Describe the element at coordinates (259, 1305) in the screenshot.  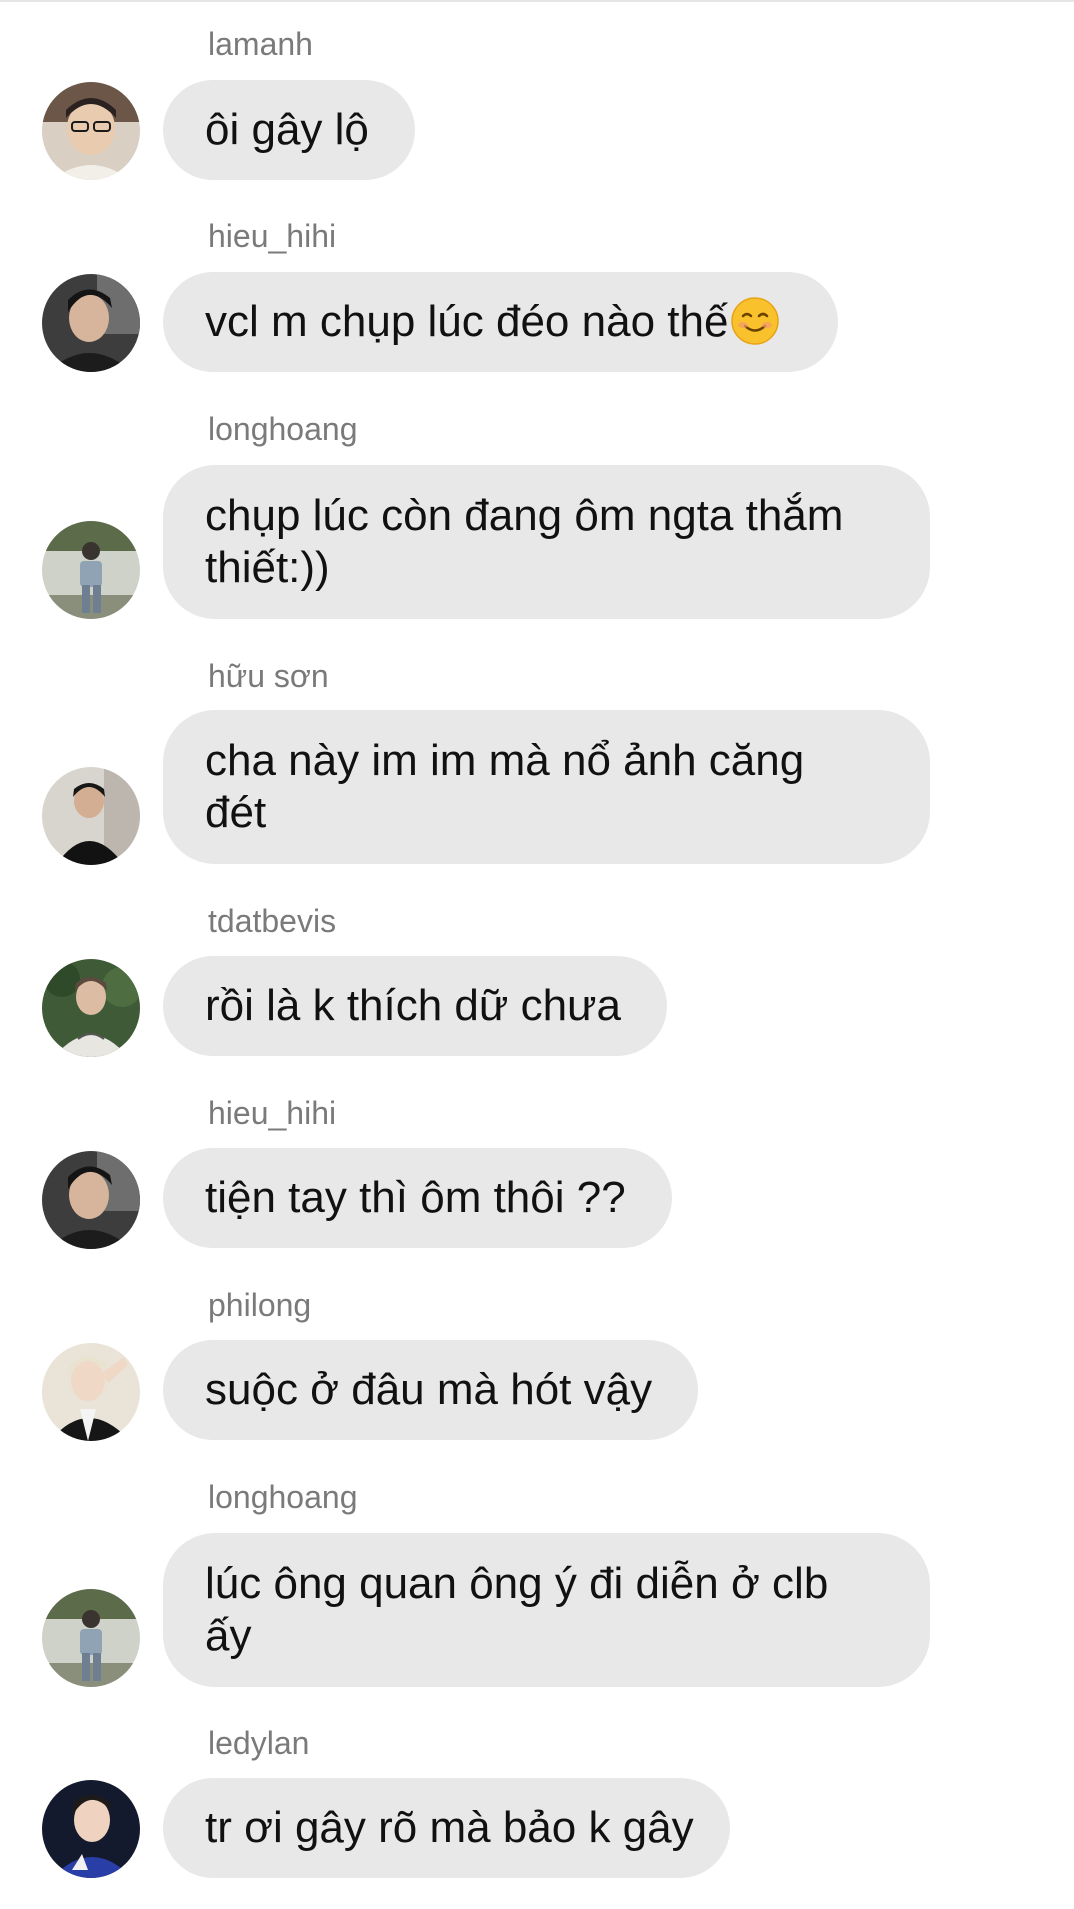
I see `sender-name: philong` at that location.